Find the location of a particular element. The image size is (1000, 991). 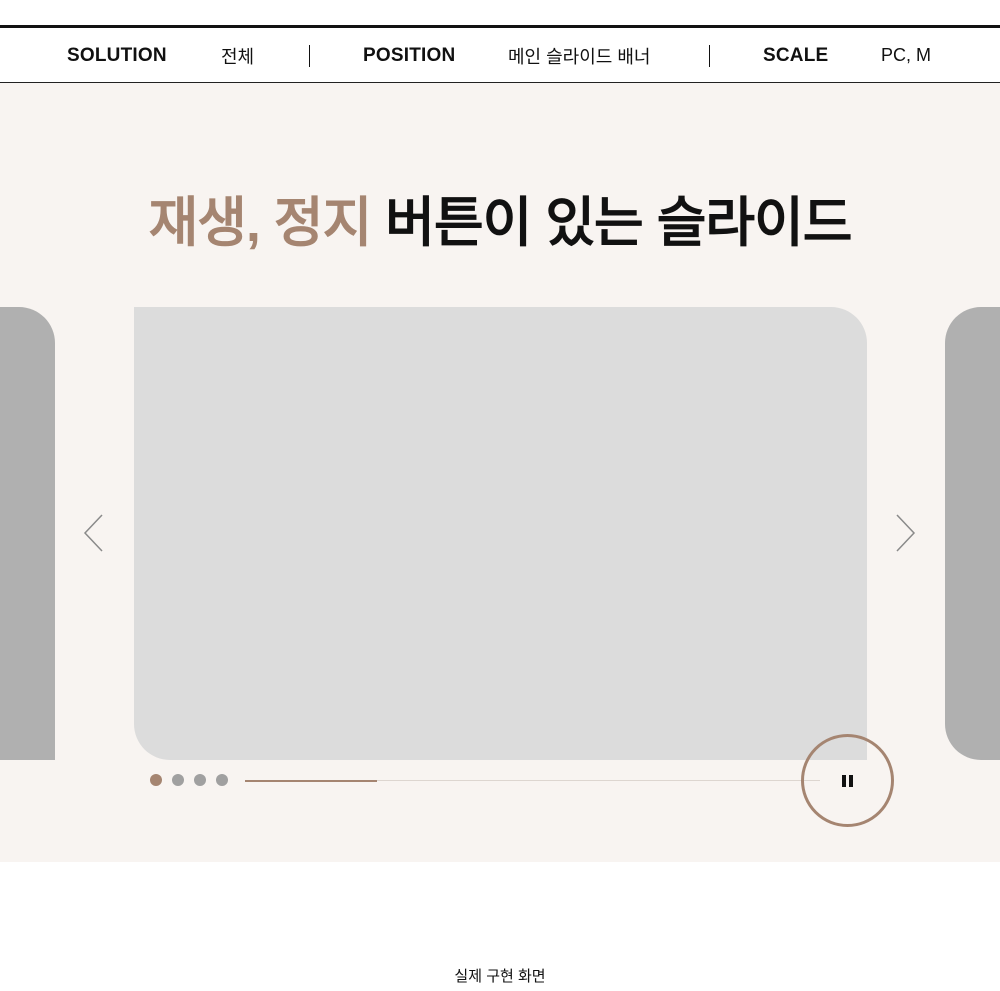

solution-value-group: 전체 is located at coordinates (237, 55).